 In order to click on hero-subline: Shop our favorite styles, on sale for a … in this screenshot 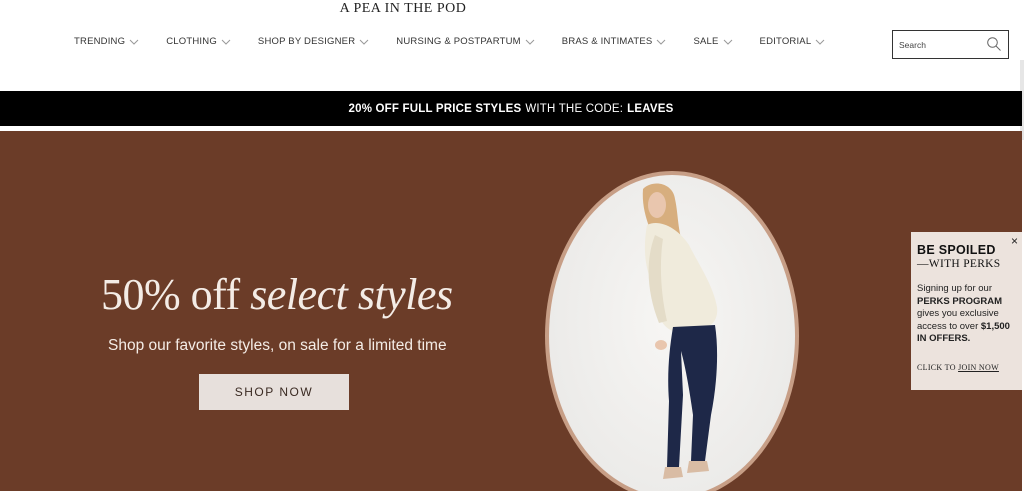, I will do `click(277, 345)`.